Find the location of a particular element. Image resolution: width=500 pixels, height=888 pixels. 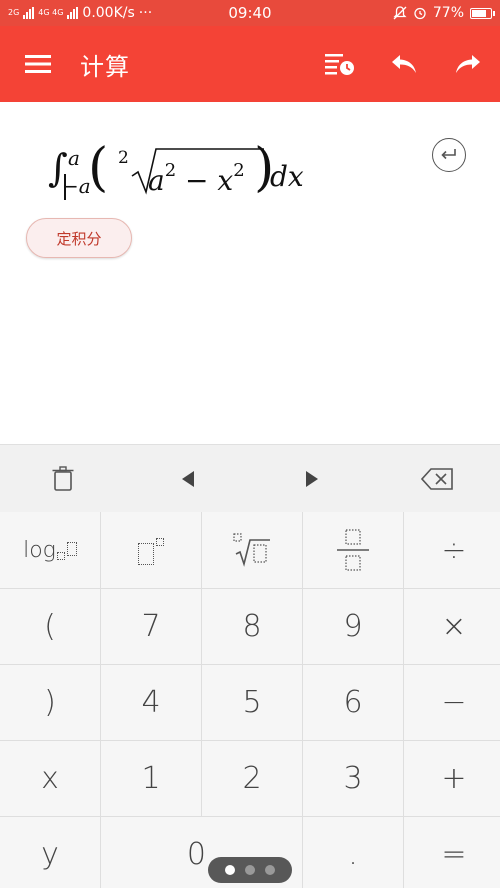

arrow-left-icon is located at coordinates (188, 478).